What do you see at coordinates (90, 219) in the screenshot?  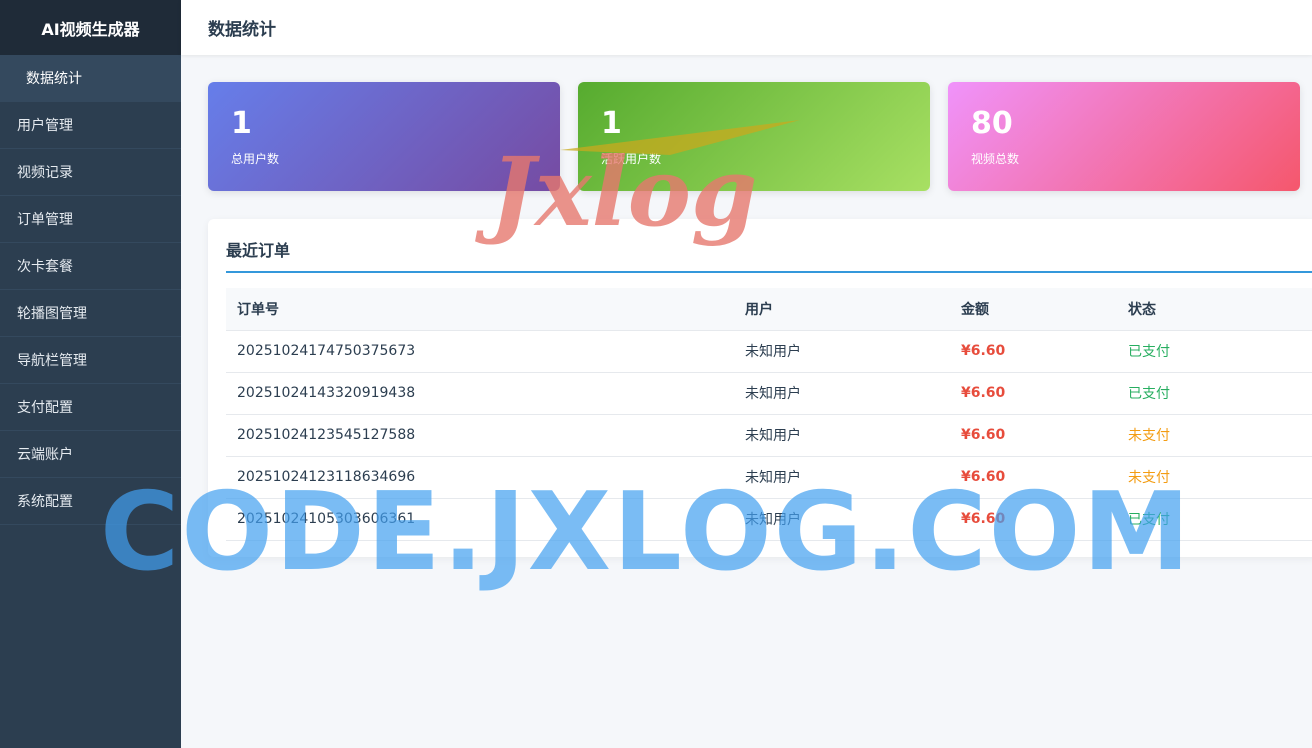 I see `sidebar-item-orders: 订单管理` at bounding box center [90, 219].